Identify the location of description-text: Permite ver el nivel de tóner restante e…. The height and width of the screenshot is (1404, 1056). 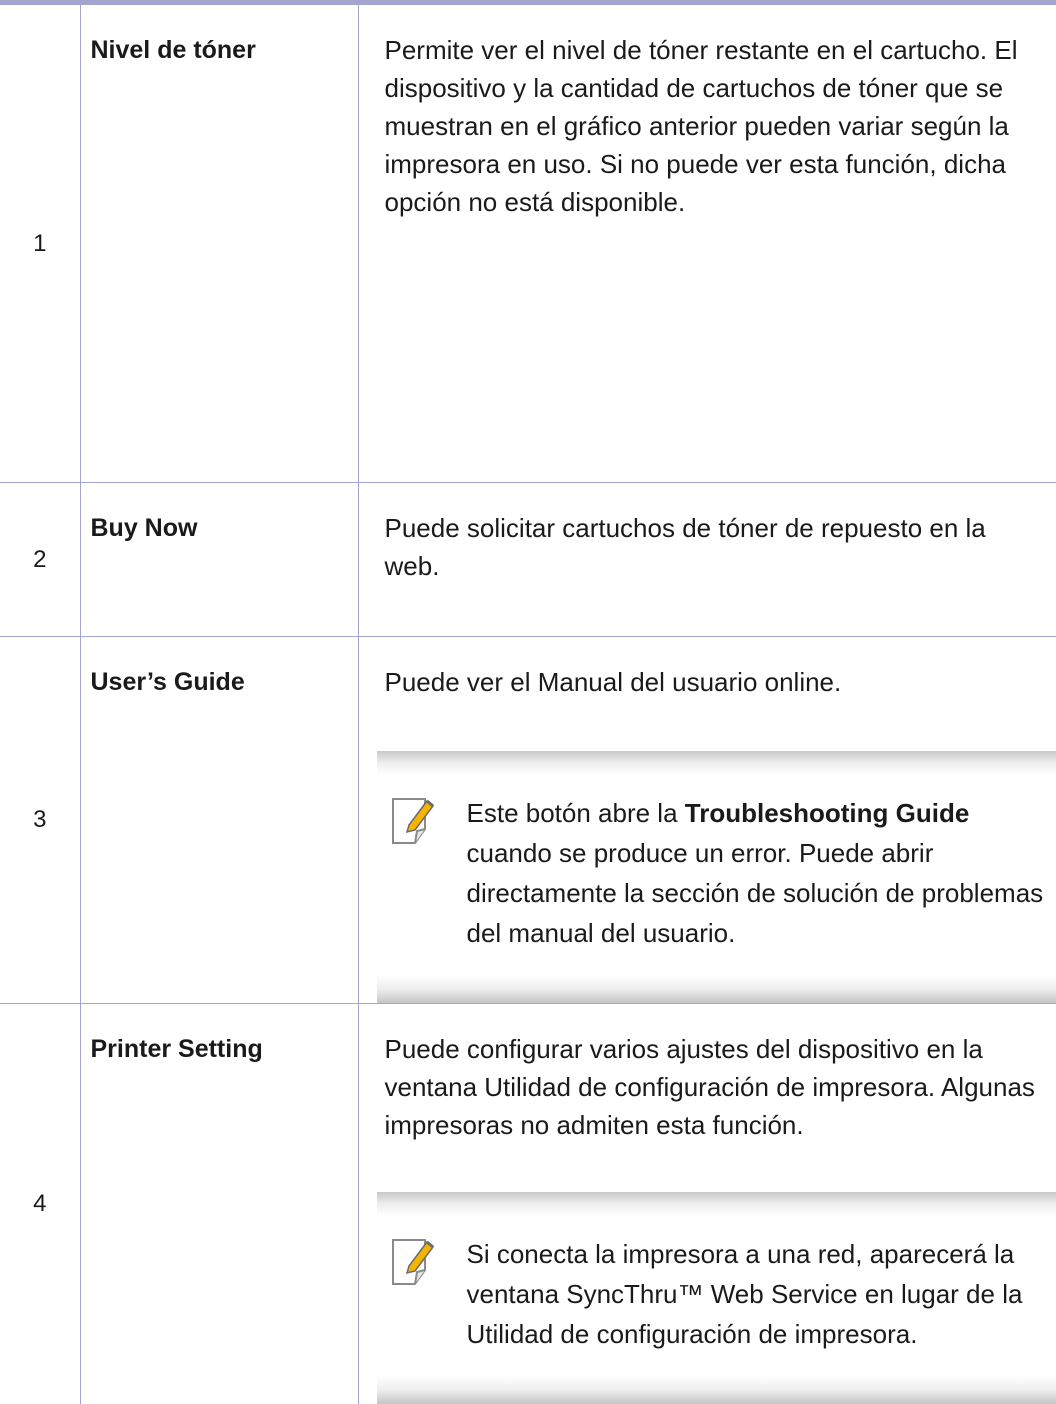
(716, 126).